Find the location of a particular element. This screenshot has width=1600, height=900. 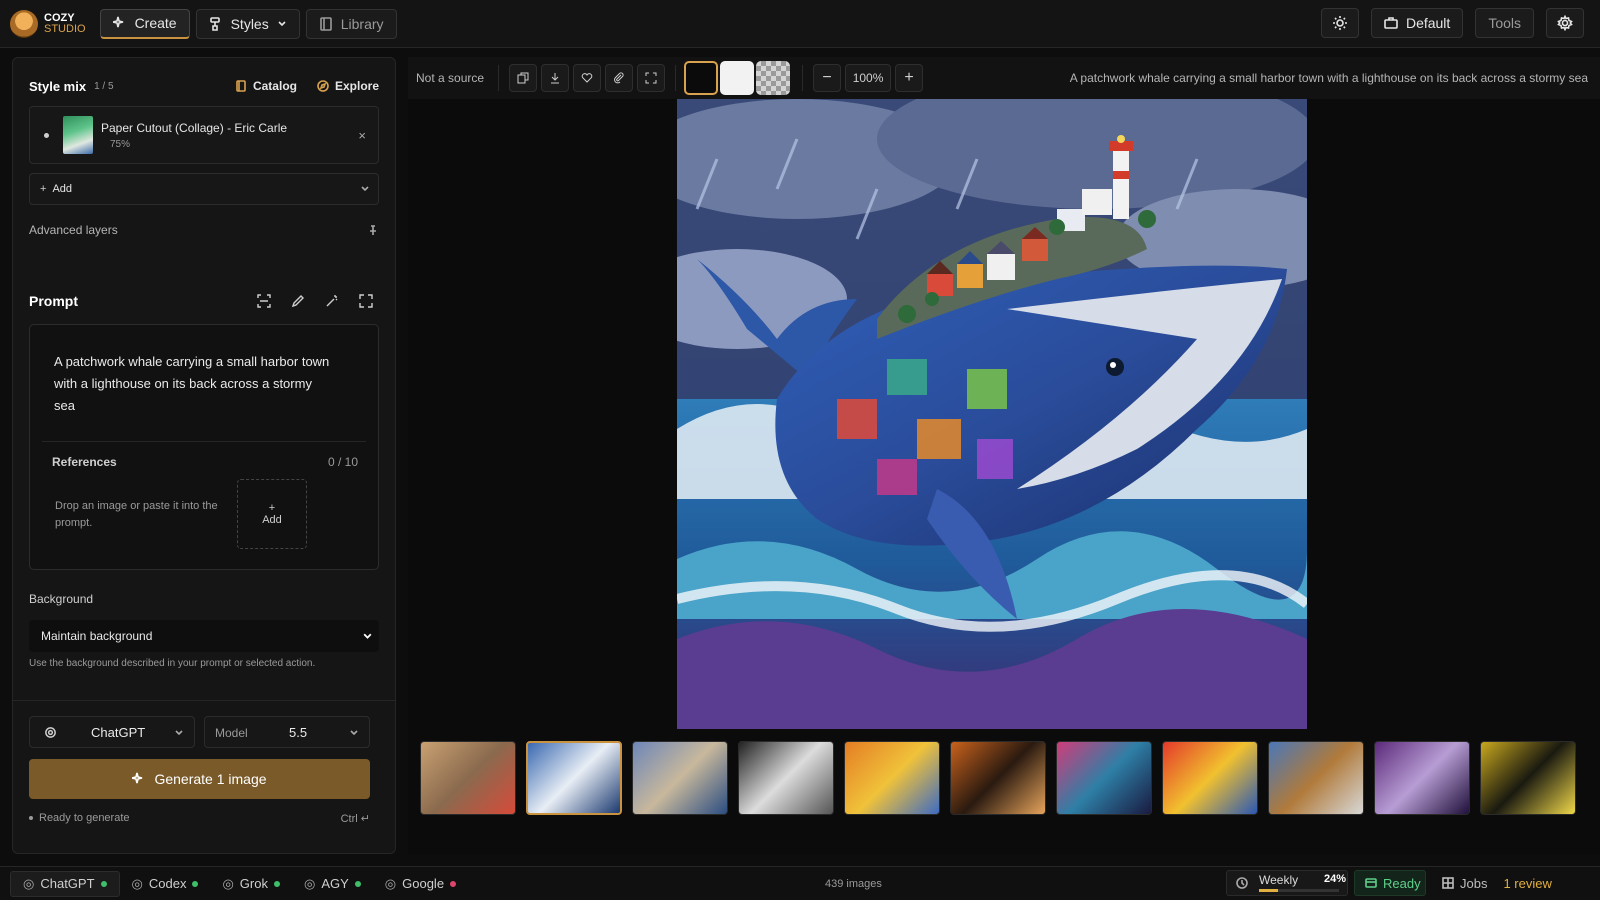

zoom-level: 100% is located at coordinates (868, 78).